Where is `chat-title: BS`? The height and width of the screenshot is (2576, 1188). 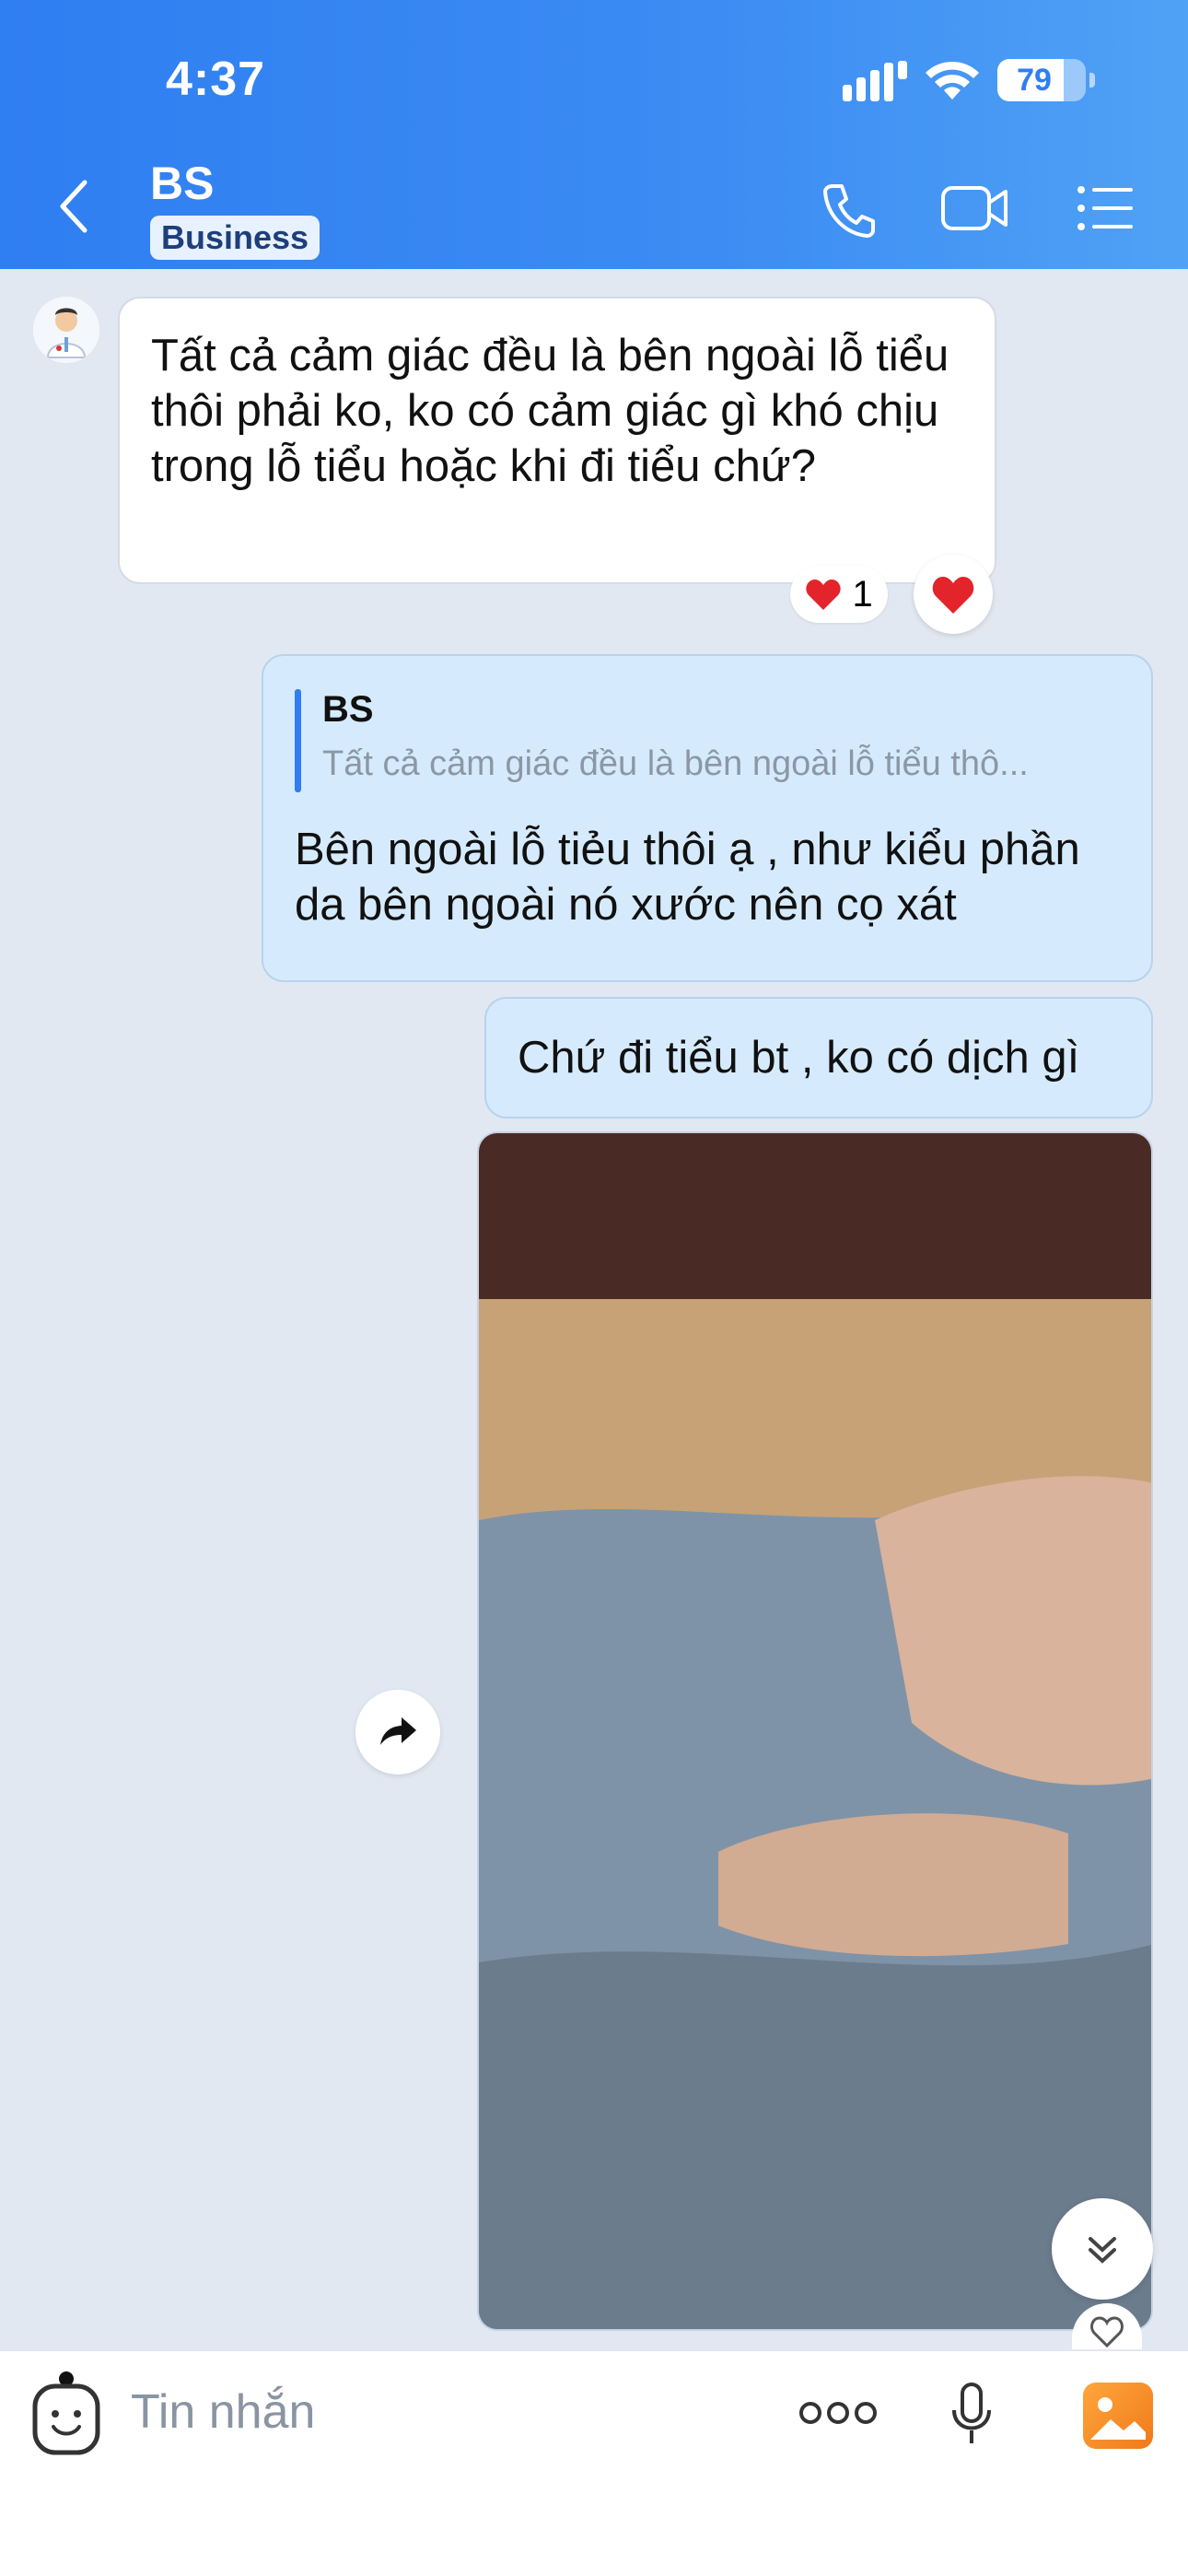 chat-title: BS is located at coordinates (182, 183).